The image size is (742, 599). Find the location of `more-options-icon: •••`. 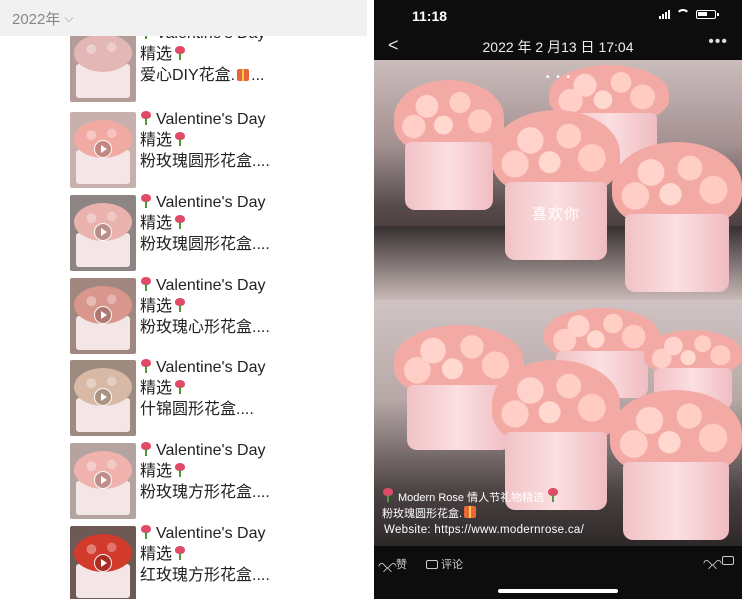

more-options-icon: ••• is located at coordinates (718, 42).